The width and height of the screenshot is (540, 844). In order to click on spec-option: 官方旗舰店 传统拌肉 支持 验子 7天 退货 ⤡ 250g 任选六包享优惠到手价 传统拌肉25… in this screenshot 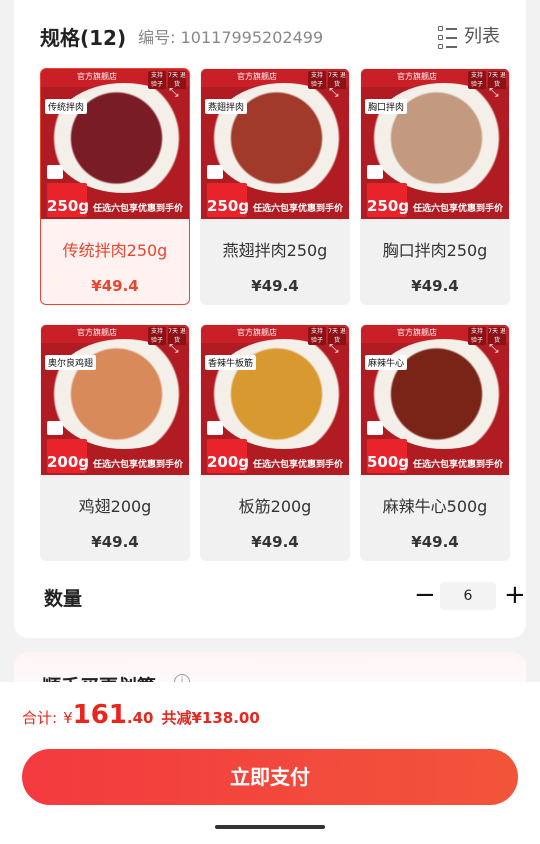, I will do `click(115, 186)`.